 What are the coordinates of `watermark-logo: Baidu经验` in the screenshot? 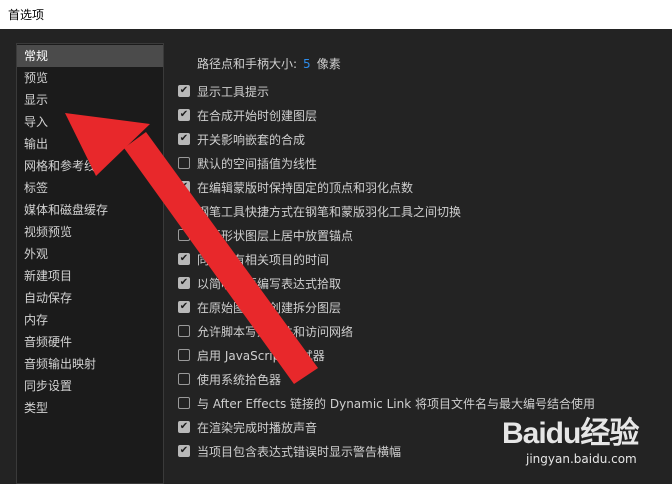 It's located at (570, 433).